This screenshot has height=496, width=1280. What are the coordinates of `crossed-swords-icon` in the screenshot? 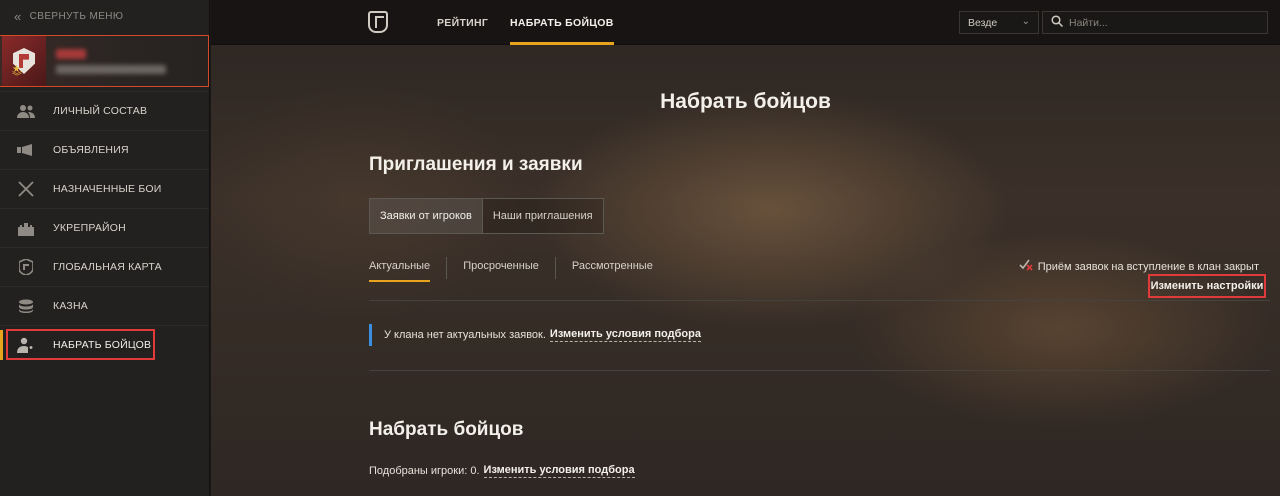 It's located at (26, 189).